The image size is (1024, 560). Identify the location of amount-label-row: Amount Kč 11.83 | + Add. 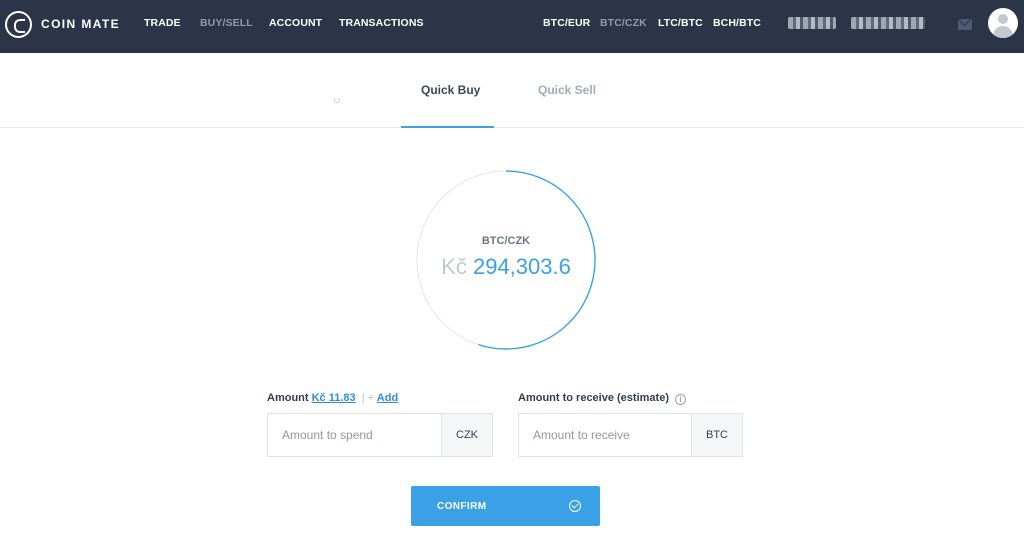
(332, 398).